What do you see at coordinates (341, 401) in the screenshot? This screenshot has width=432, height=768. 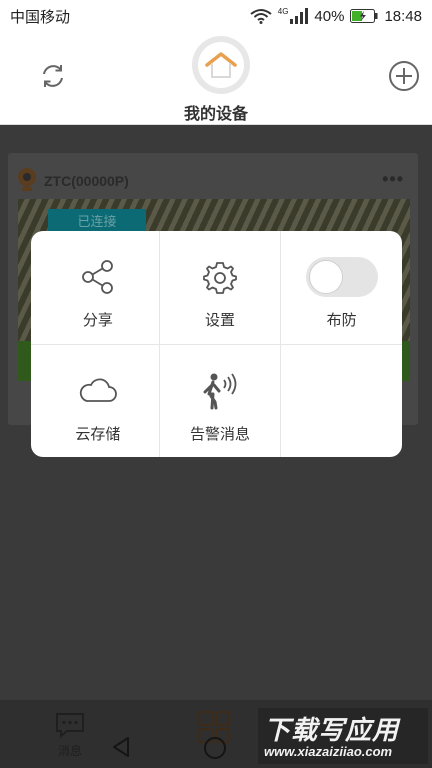 I see `empty-cell` at bounding box center [341, 401].